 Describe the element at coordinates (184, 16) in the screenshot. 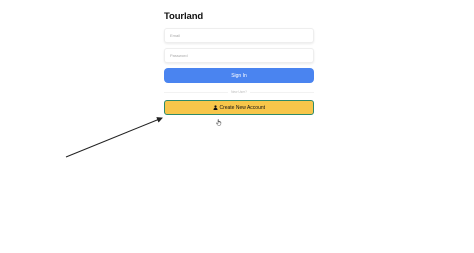

I see `brand-title: Tourland` at that location.